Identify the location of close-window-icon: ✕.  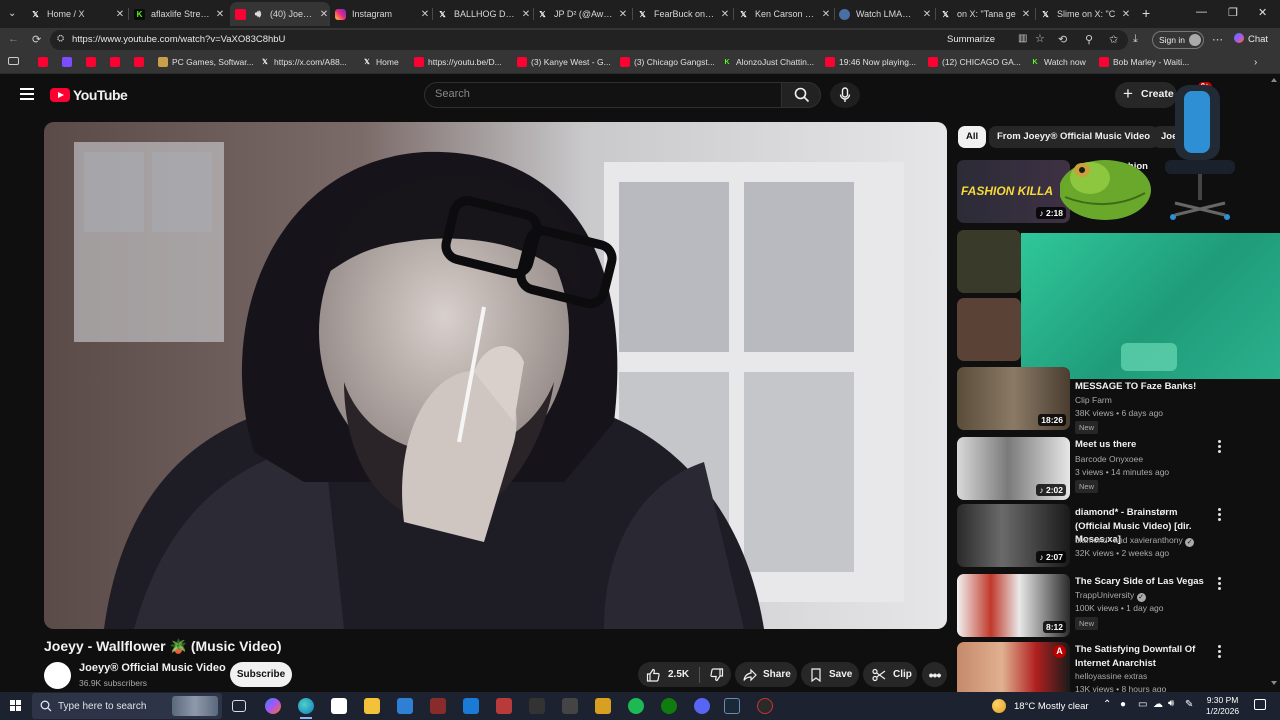
(1262, 12).